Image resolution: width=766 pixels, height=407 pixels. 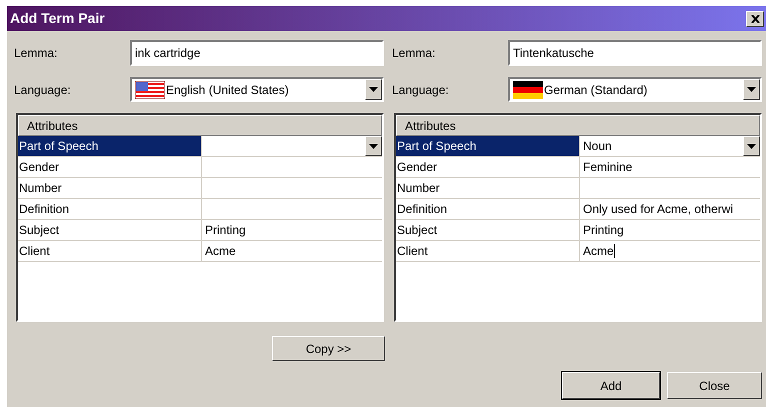 What do you see at coordinates (635, 53) in the screenshot?
I see `lemma-field: Tintenkatusche` at bounding box center [635, 53].